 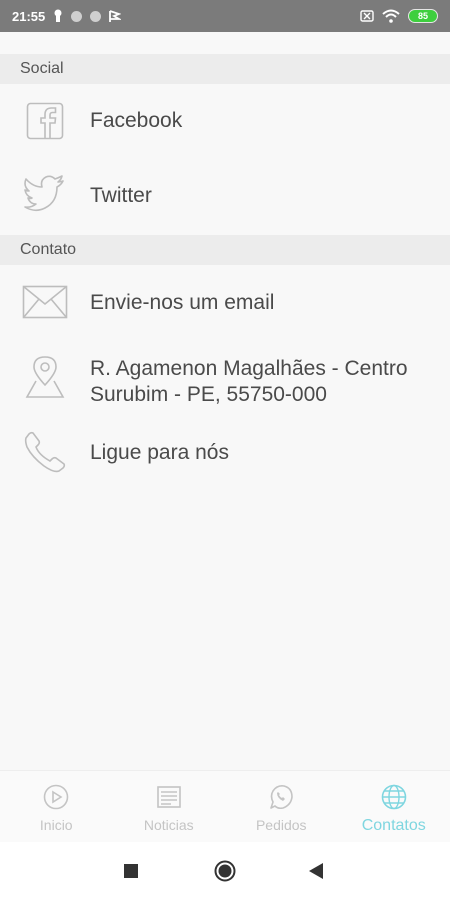 I want to click on list-item-email: Envie-nos um email, so click(x=225, y=302).